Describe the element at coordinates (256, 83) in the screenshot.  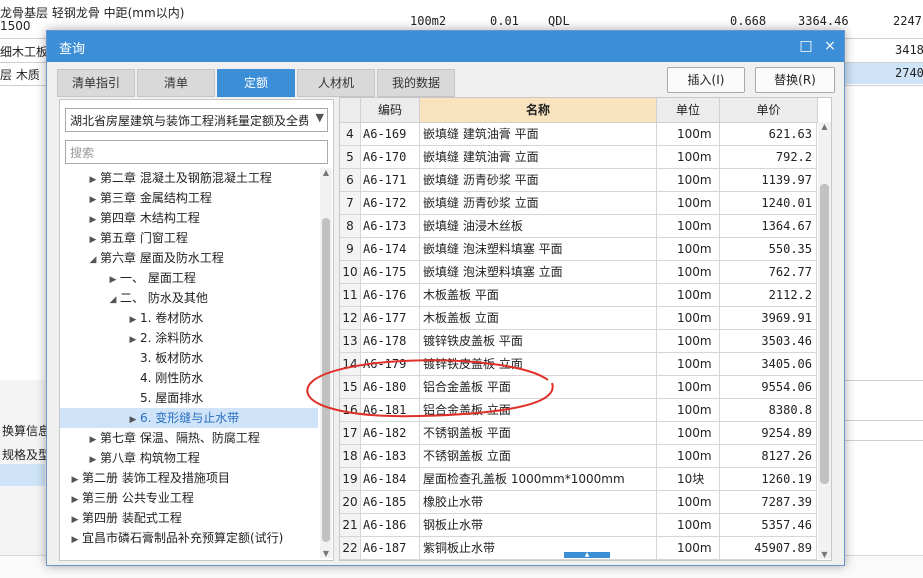
I see `tab-quota: 定额` at that location.